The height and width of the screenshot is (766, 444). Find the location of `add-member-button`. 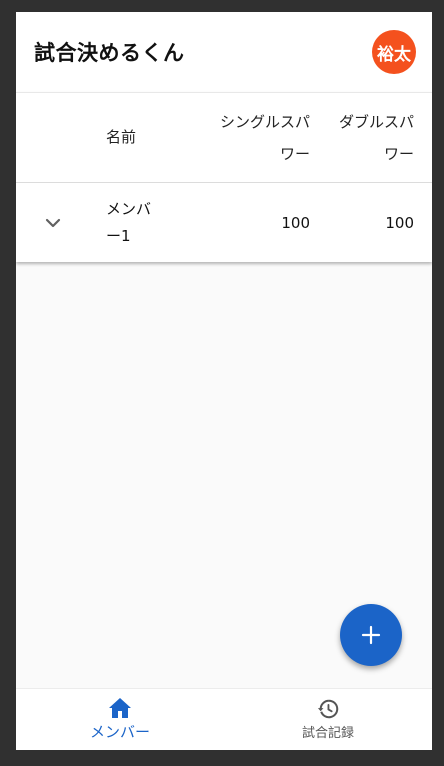

add-member-button is located at coordinates (371, 635).